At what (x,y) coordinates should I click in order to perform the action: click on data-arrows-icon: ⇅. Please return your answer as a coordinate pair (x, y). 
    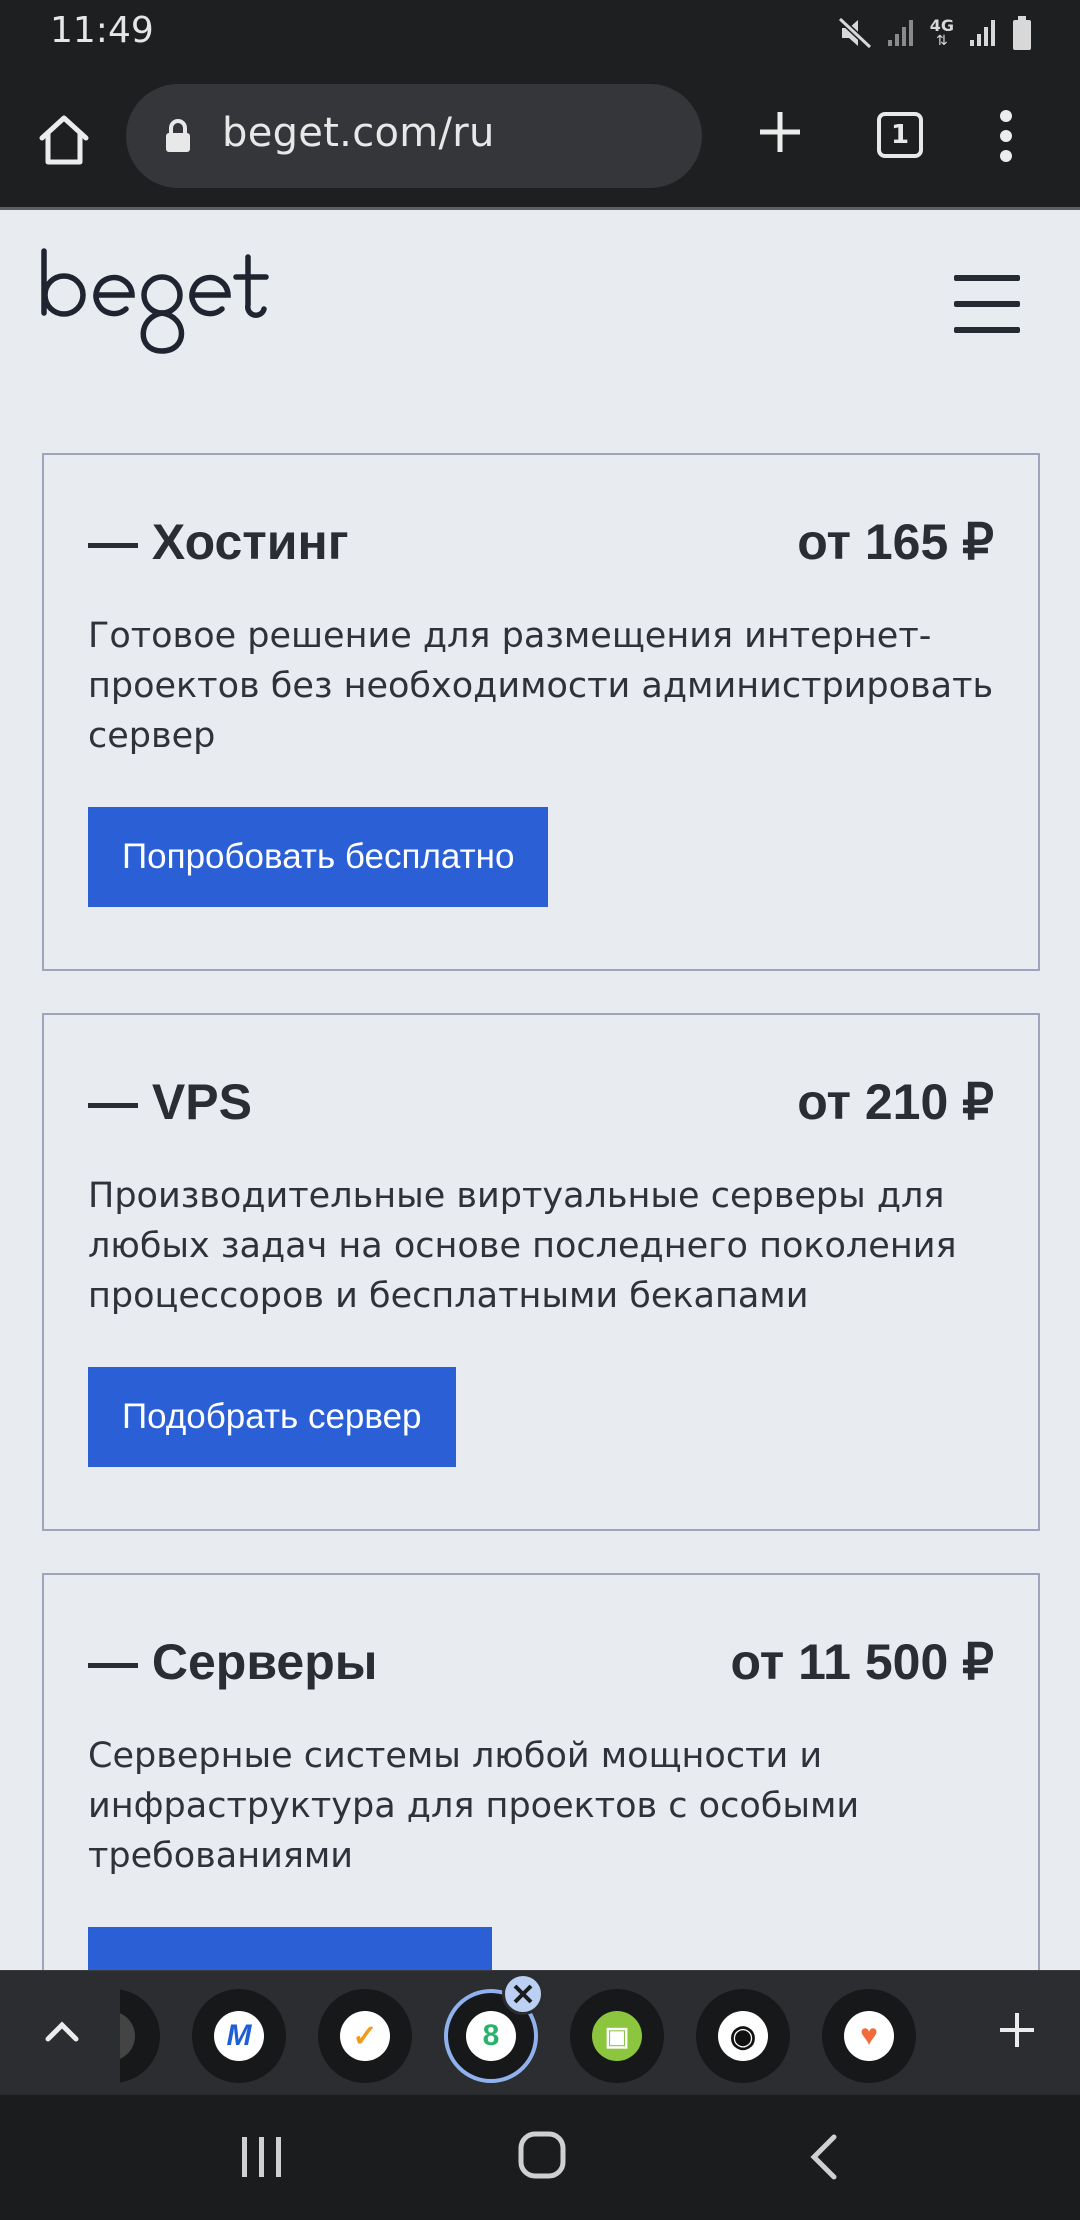
    Looking at the image, I should click on (942, 41).